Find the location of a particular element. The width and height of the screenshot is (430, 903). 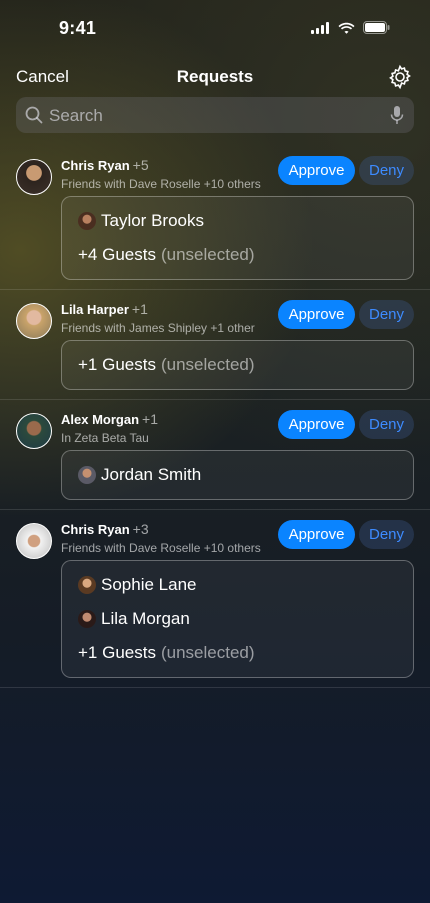

mic-icon is located at coordinates (397, 117).